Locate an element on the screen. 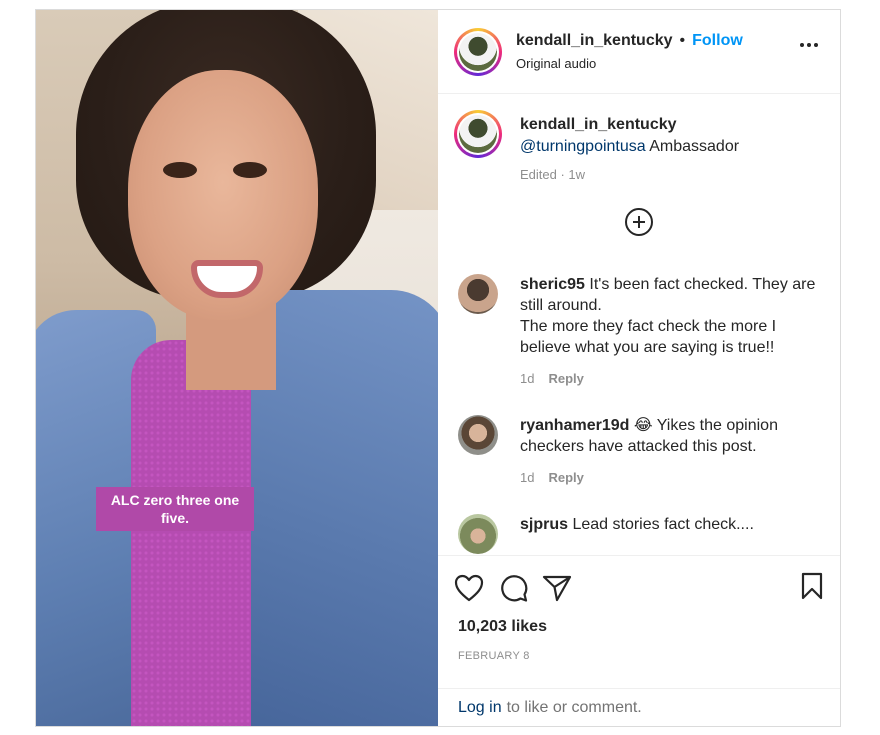 The image size is (880, 735). caption-username: kendall_in_kentucky is located at coordinates (629, 125).